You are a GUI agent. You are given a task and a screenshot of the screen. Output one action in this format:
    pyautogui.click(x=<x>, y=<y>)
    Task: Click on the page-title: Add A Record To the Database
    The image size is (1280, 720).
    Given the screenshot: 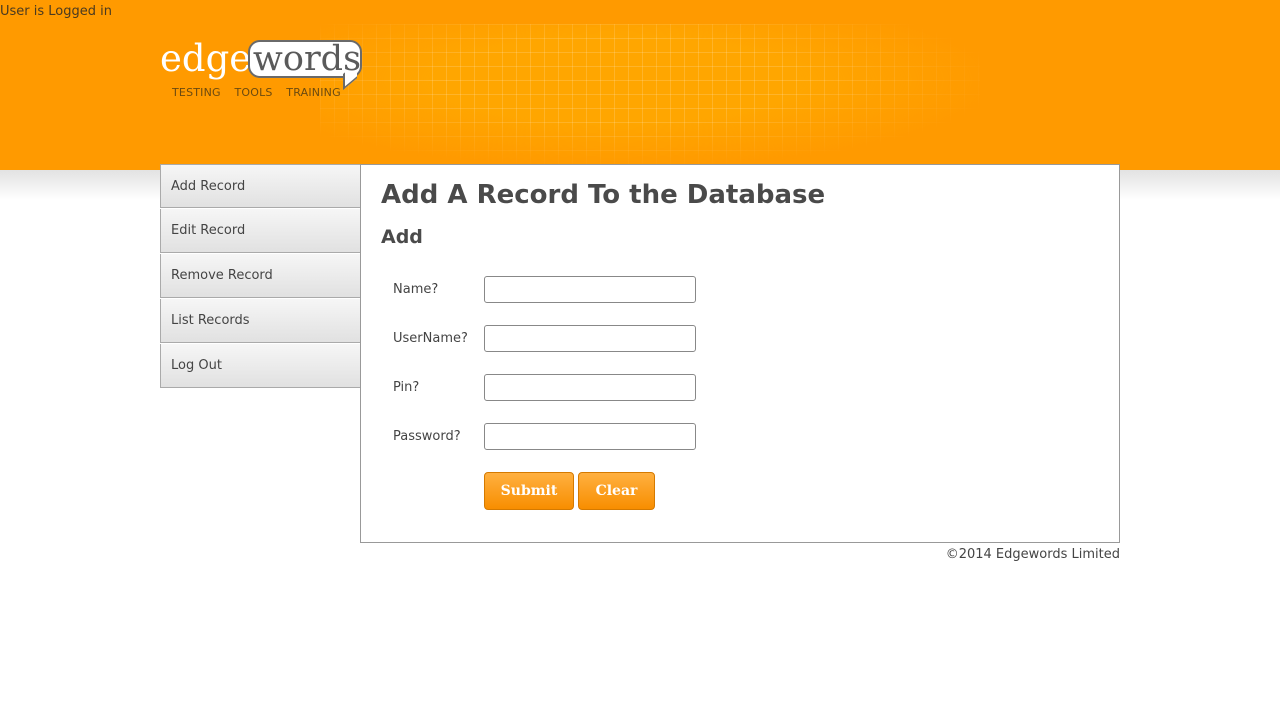 What is the action you would take?
    pyautogui.click(x=603, y=195)
    